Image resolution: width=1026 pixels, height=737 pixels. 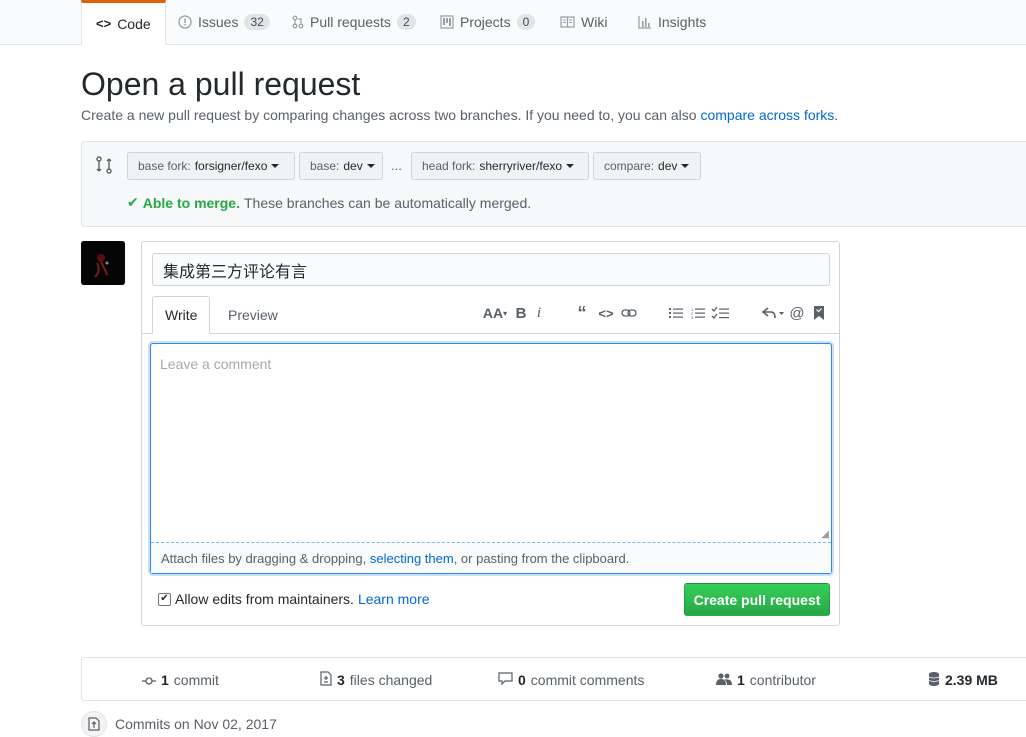 I want to click on people-icon, so click(x=724, y=680).